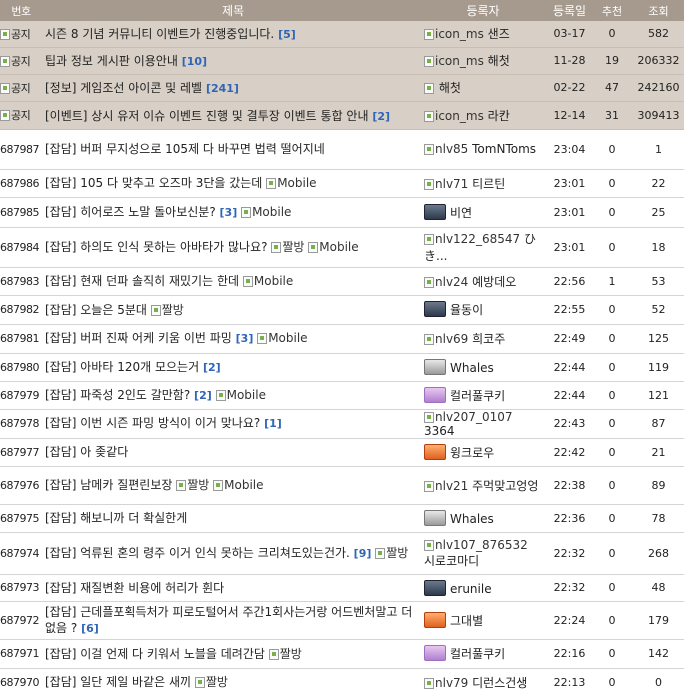 The width and height of the screenshot is (684, 690). I want to click on author-cell: 그대별, so click(481, 620).